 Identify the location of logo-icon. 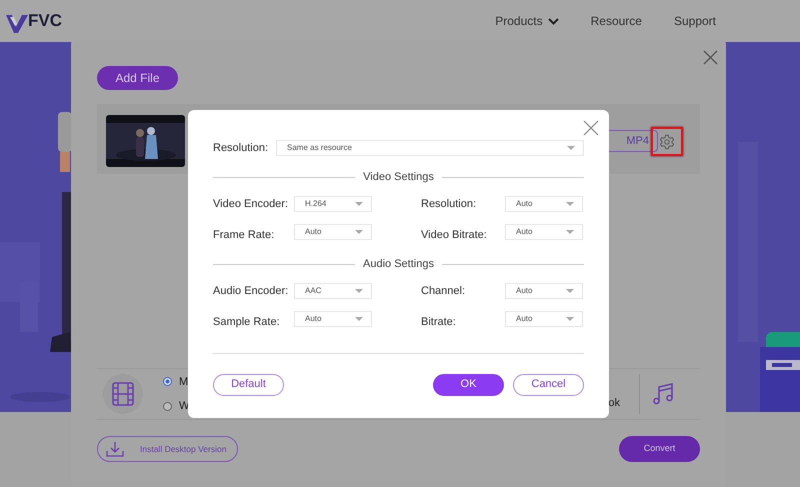
(17, 24).